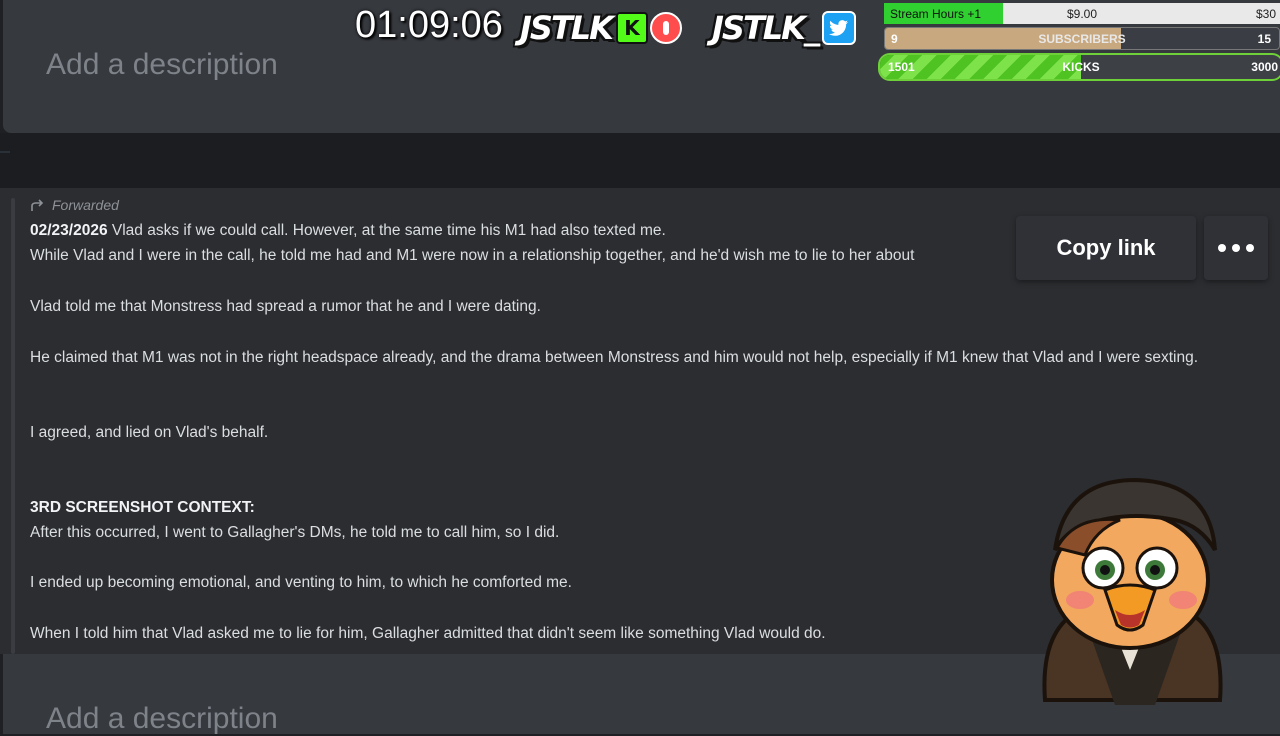  I want to click on kicks-goal: 1501 KICKS 3000, so click(1079, 67).